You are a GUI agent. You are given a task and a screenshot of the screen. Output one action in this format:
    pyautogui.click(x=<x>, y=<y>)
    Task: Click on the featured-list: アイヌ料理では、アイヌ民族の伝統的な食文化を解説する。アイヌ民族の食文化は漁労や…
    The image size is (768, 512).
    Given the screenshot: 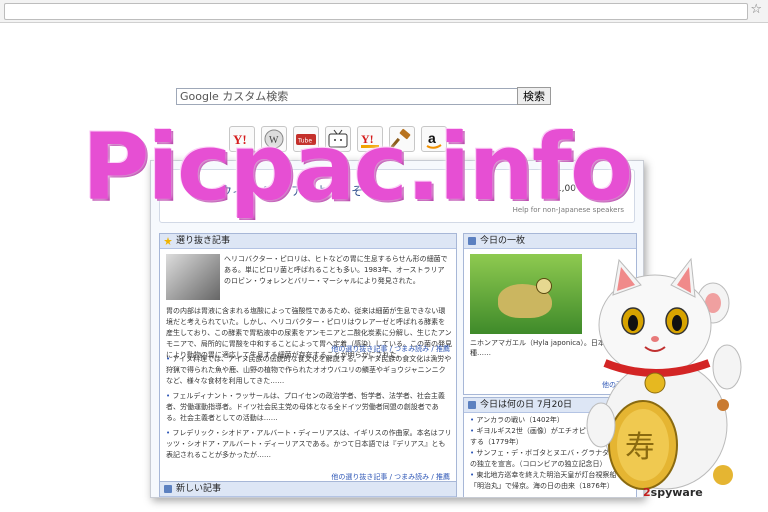 What is the action you would take?
    pyautogui.click(x=309, y=409)
    